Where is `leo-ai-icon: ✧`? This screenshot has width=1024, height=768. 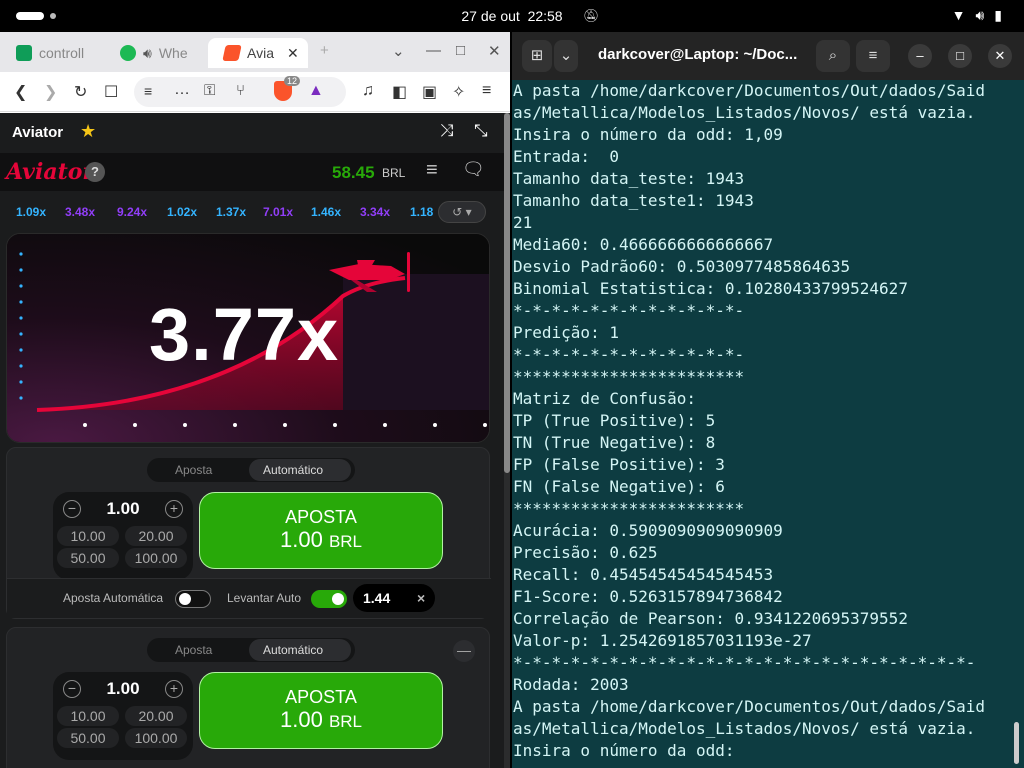 leo-ai-icon: ✧ is located at coordinates (458, 92).